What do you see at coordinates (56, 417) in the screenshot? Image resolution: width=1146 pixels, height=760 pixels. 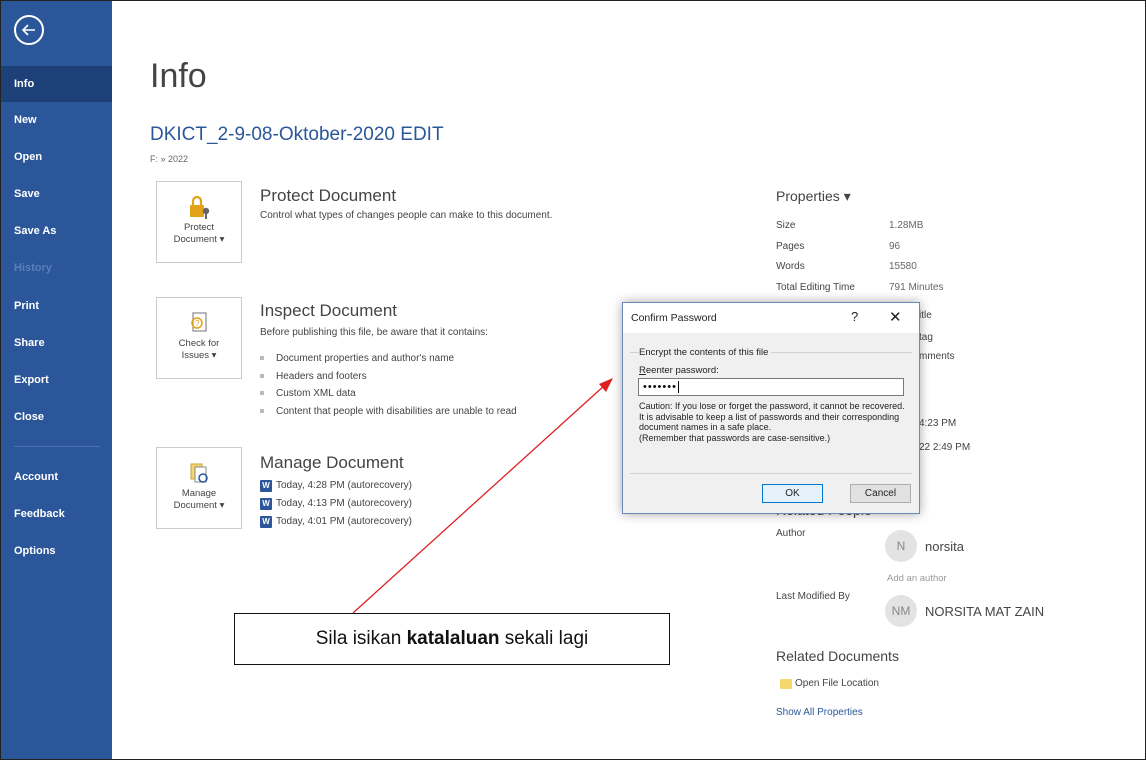 I see `sidebar-item-close: Close` at bounding box center [56, 417].